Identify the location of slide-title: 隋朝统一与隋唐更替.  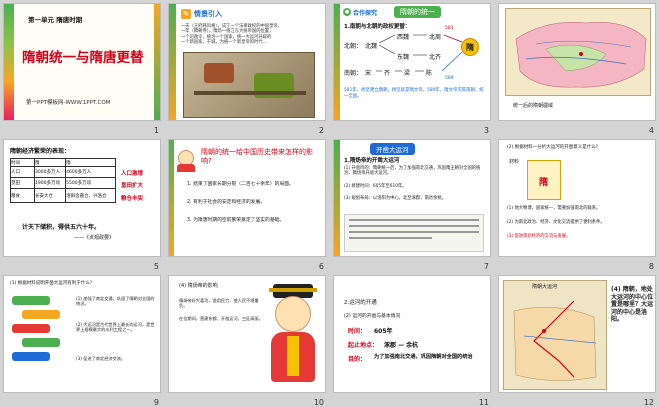
(83, 58).